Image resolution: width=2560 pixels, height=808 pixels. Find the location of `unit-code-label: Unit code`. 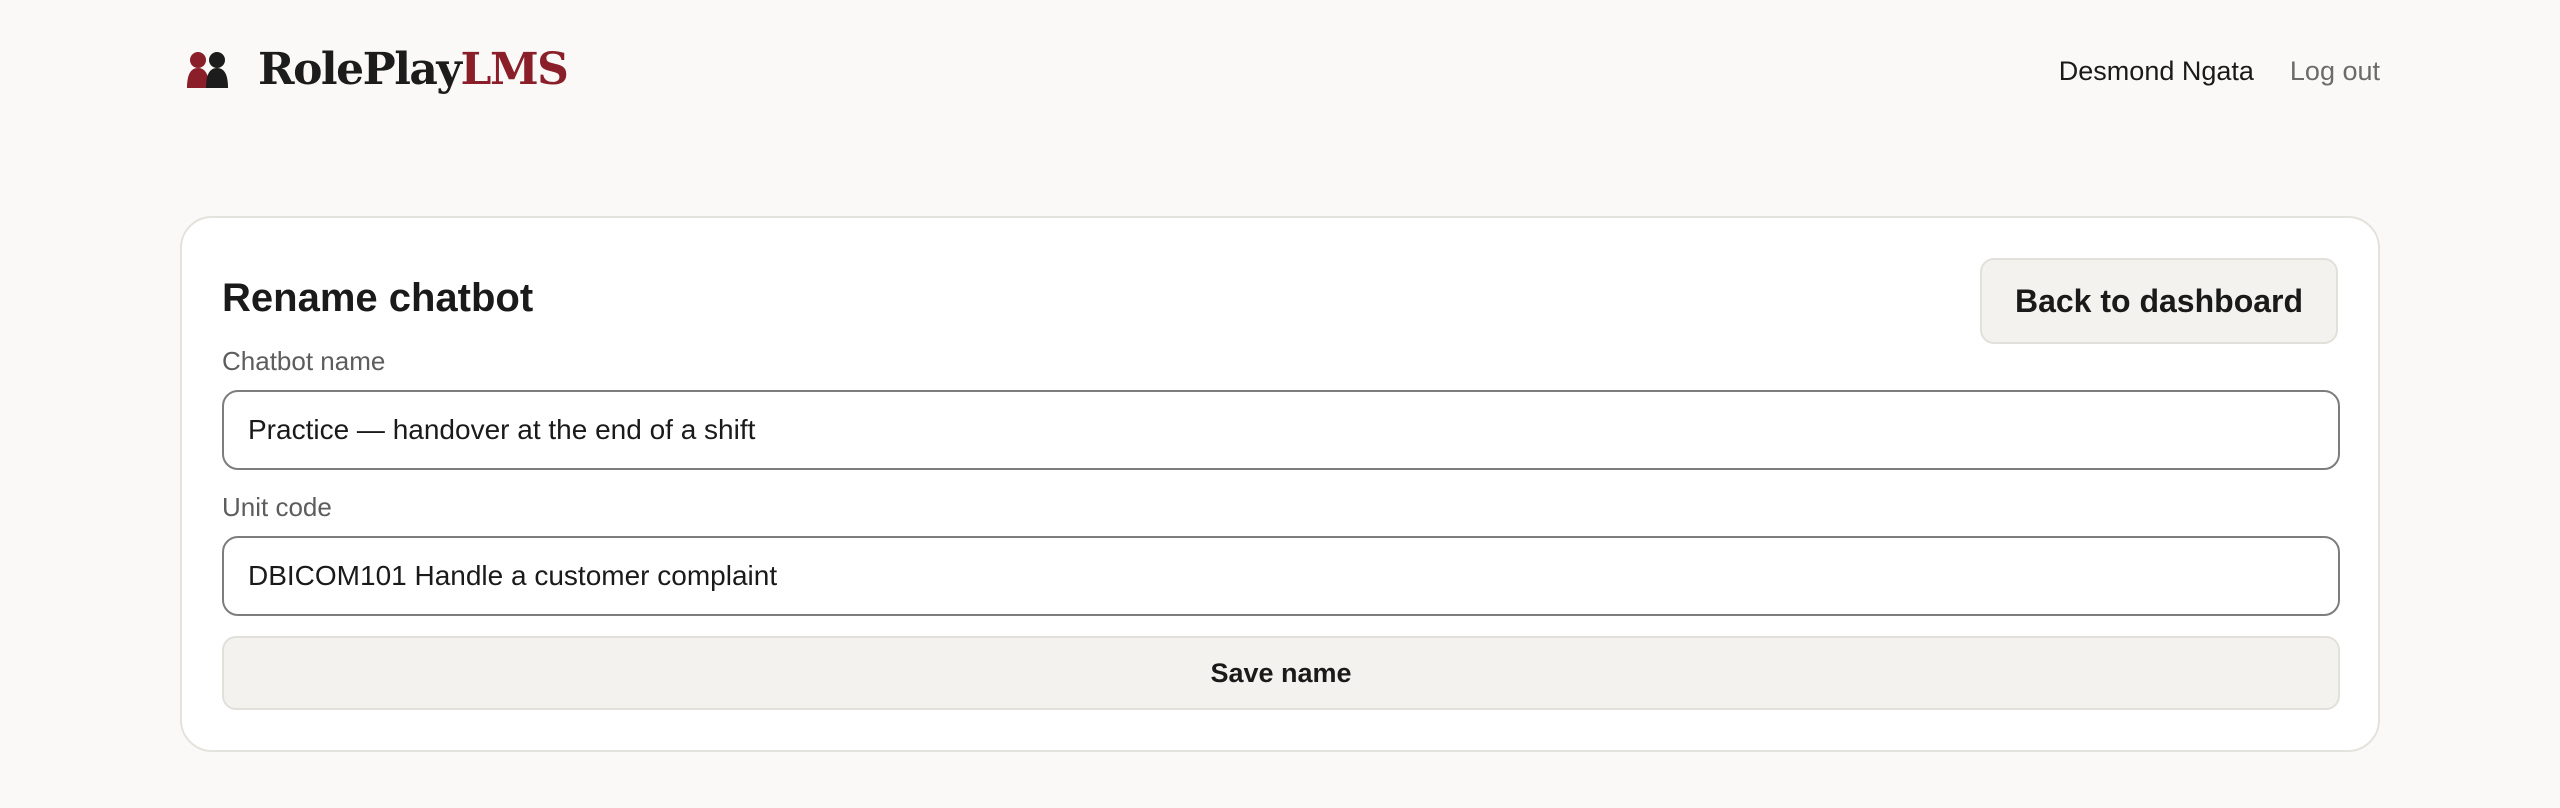

unit-code-label: Unit code is located at coordinates (277, 507).